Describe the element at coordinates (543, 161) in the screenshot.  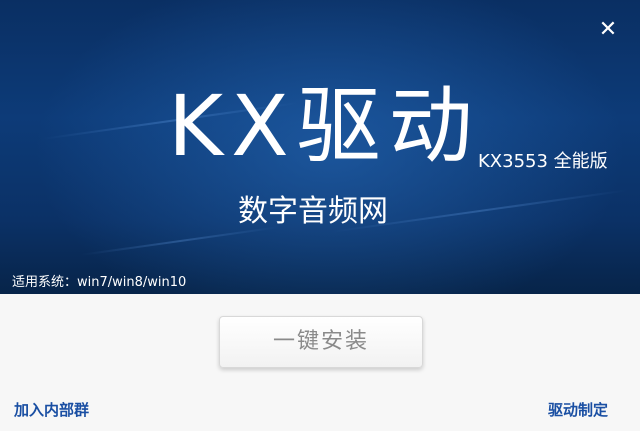
I see `version-label: KX3553 全能版` at that location.